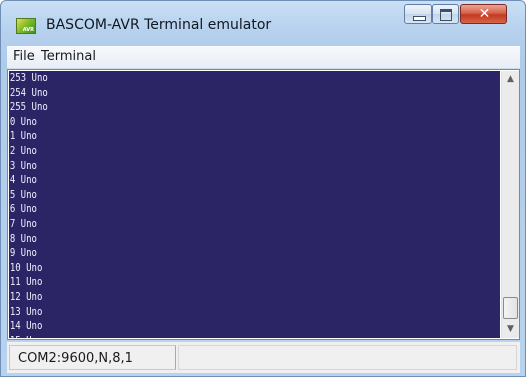 This screenshot has height=377, width=526. Describe the element at coordinates (23, 238) in the screenshot. I see `terminal-line: 8 Uno` at that location.